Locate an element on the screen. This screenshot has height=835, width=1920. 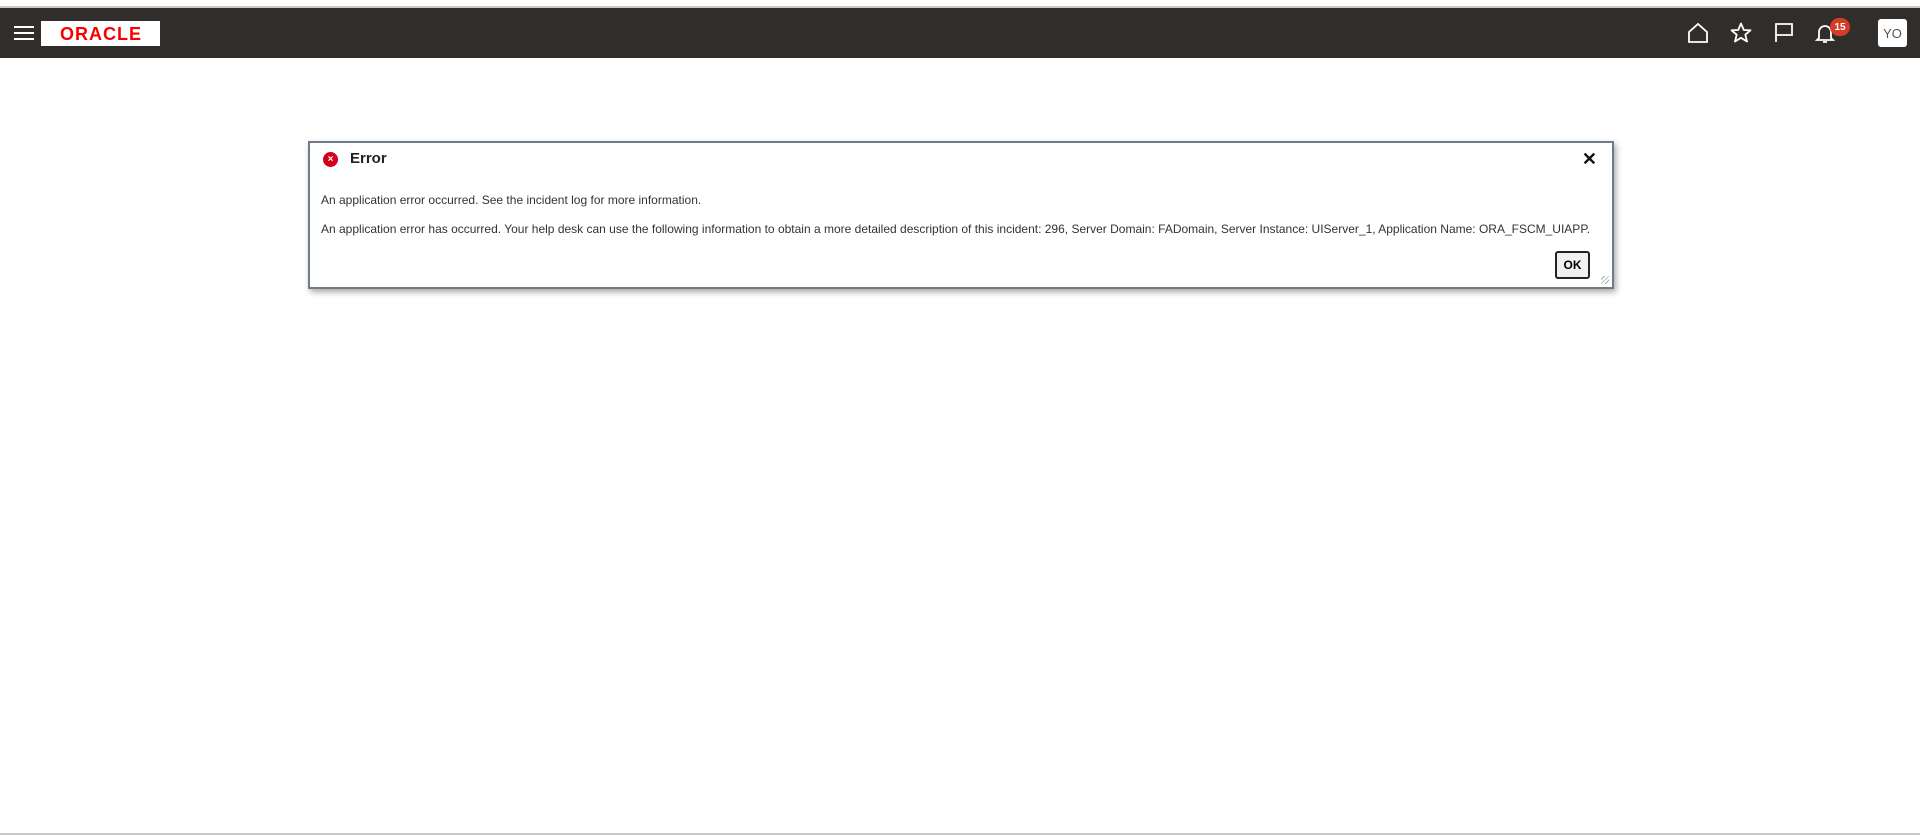
error-icon: × is located at coordinates (330, 159).